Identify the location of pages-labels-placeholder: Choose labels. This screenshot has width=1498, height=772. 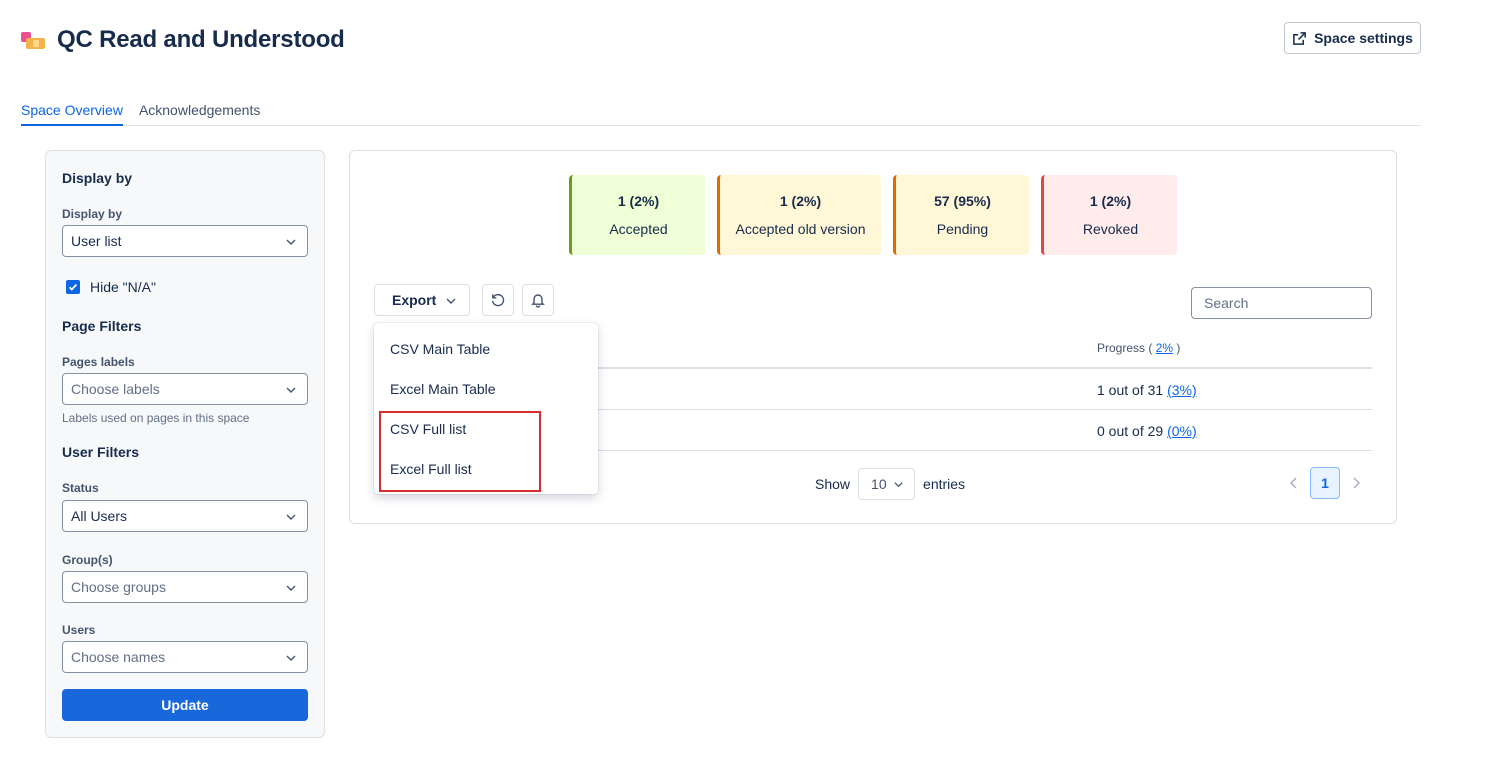
(115, 389).